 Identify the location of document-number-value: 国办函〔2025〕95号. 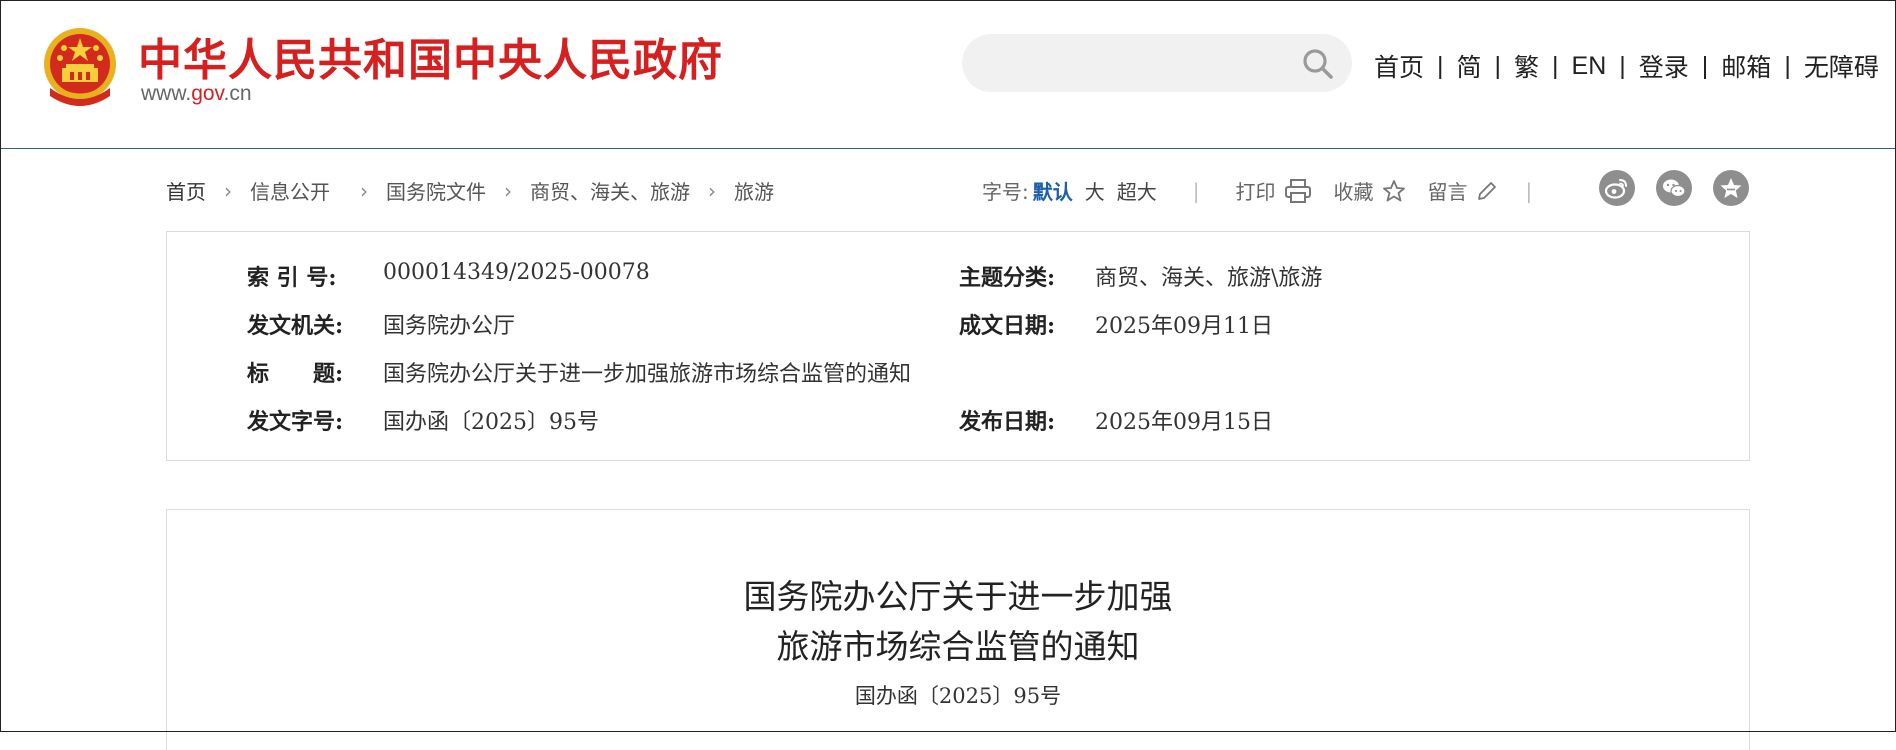
(491, 422).